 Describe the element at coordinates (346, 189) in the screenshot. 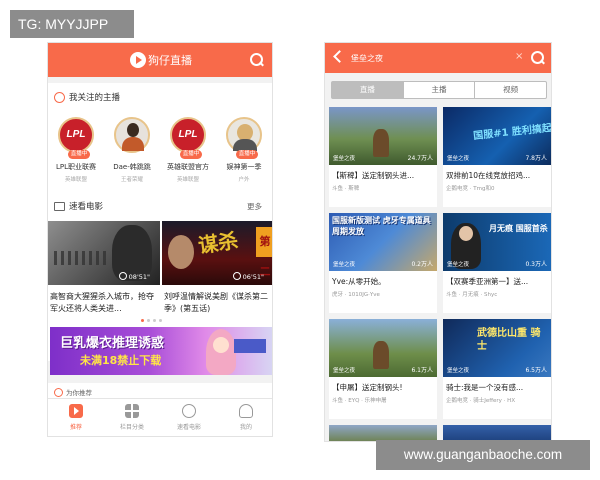

I see `stream-meta: 斗鱼 · 斯稗` at that location.